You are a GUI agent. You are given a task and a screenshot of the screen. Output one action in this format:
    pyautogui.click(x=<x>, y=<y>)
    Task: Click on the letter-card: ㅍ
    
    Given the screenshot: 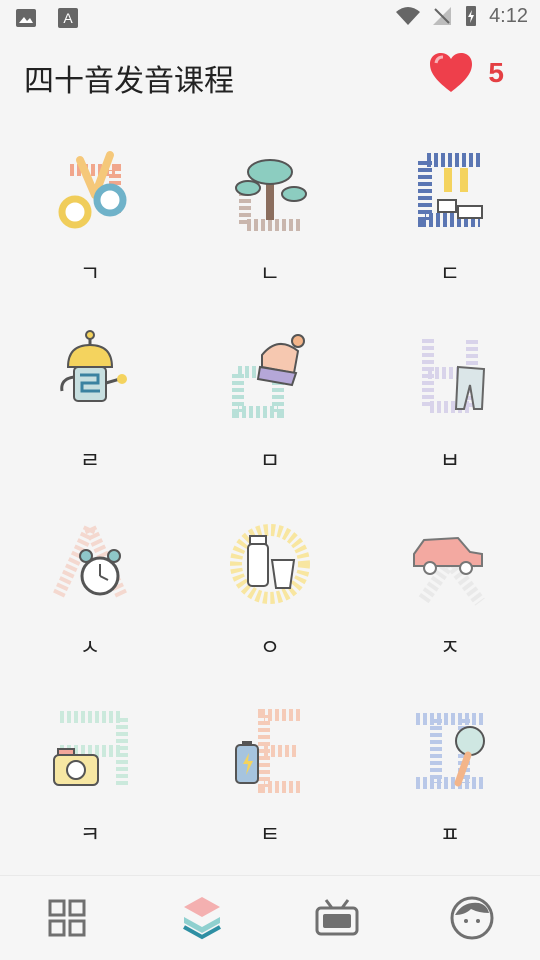 What is the action you would take?
    pyautogui.click(x=450, y=791)
    